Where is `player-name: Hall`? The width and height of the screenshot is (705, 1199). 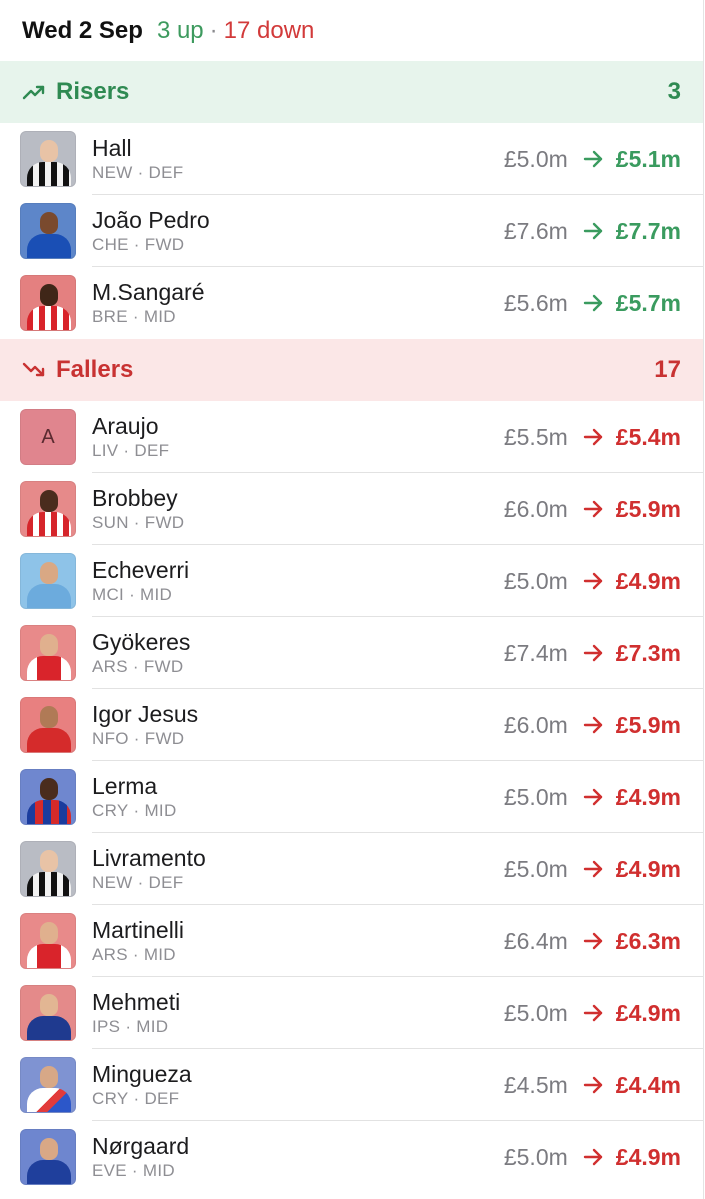
player-name: Hall is located at coordinates (112, 148).